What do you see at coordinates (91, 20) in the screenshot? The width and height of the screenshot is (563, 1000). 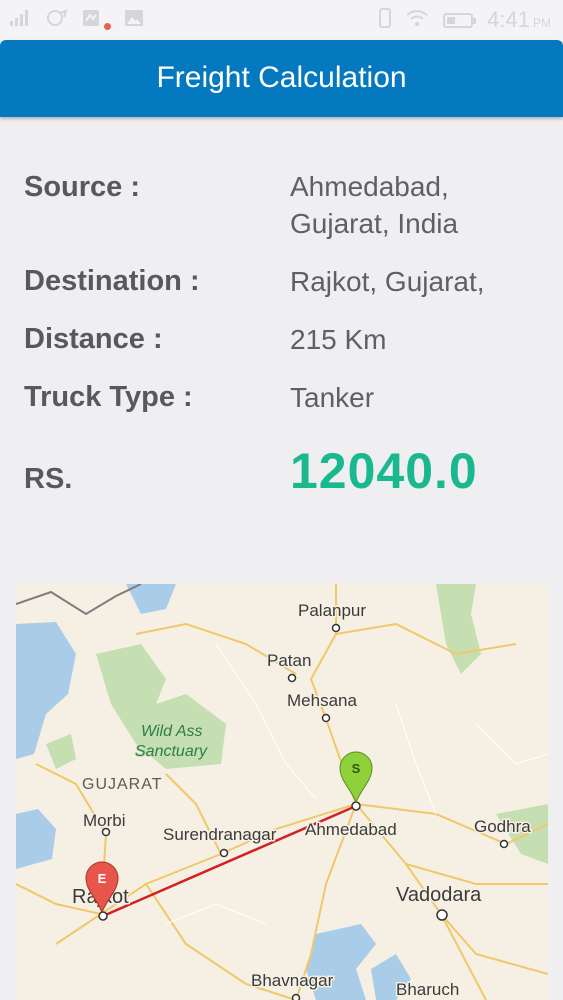 I see `notification-icon` at bounding box center [91, 20].